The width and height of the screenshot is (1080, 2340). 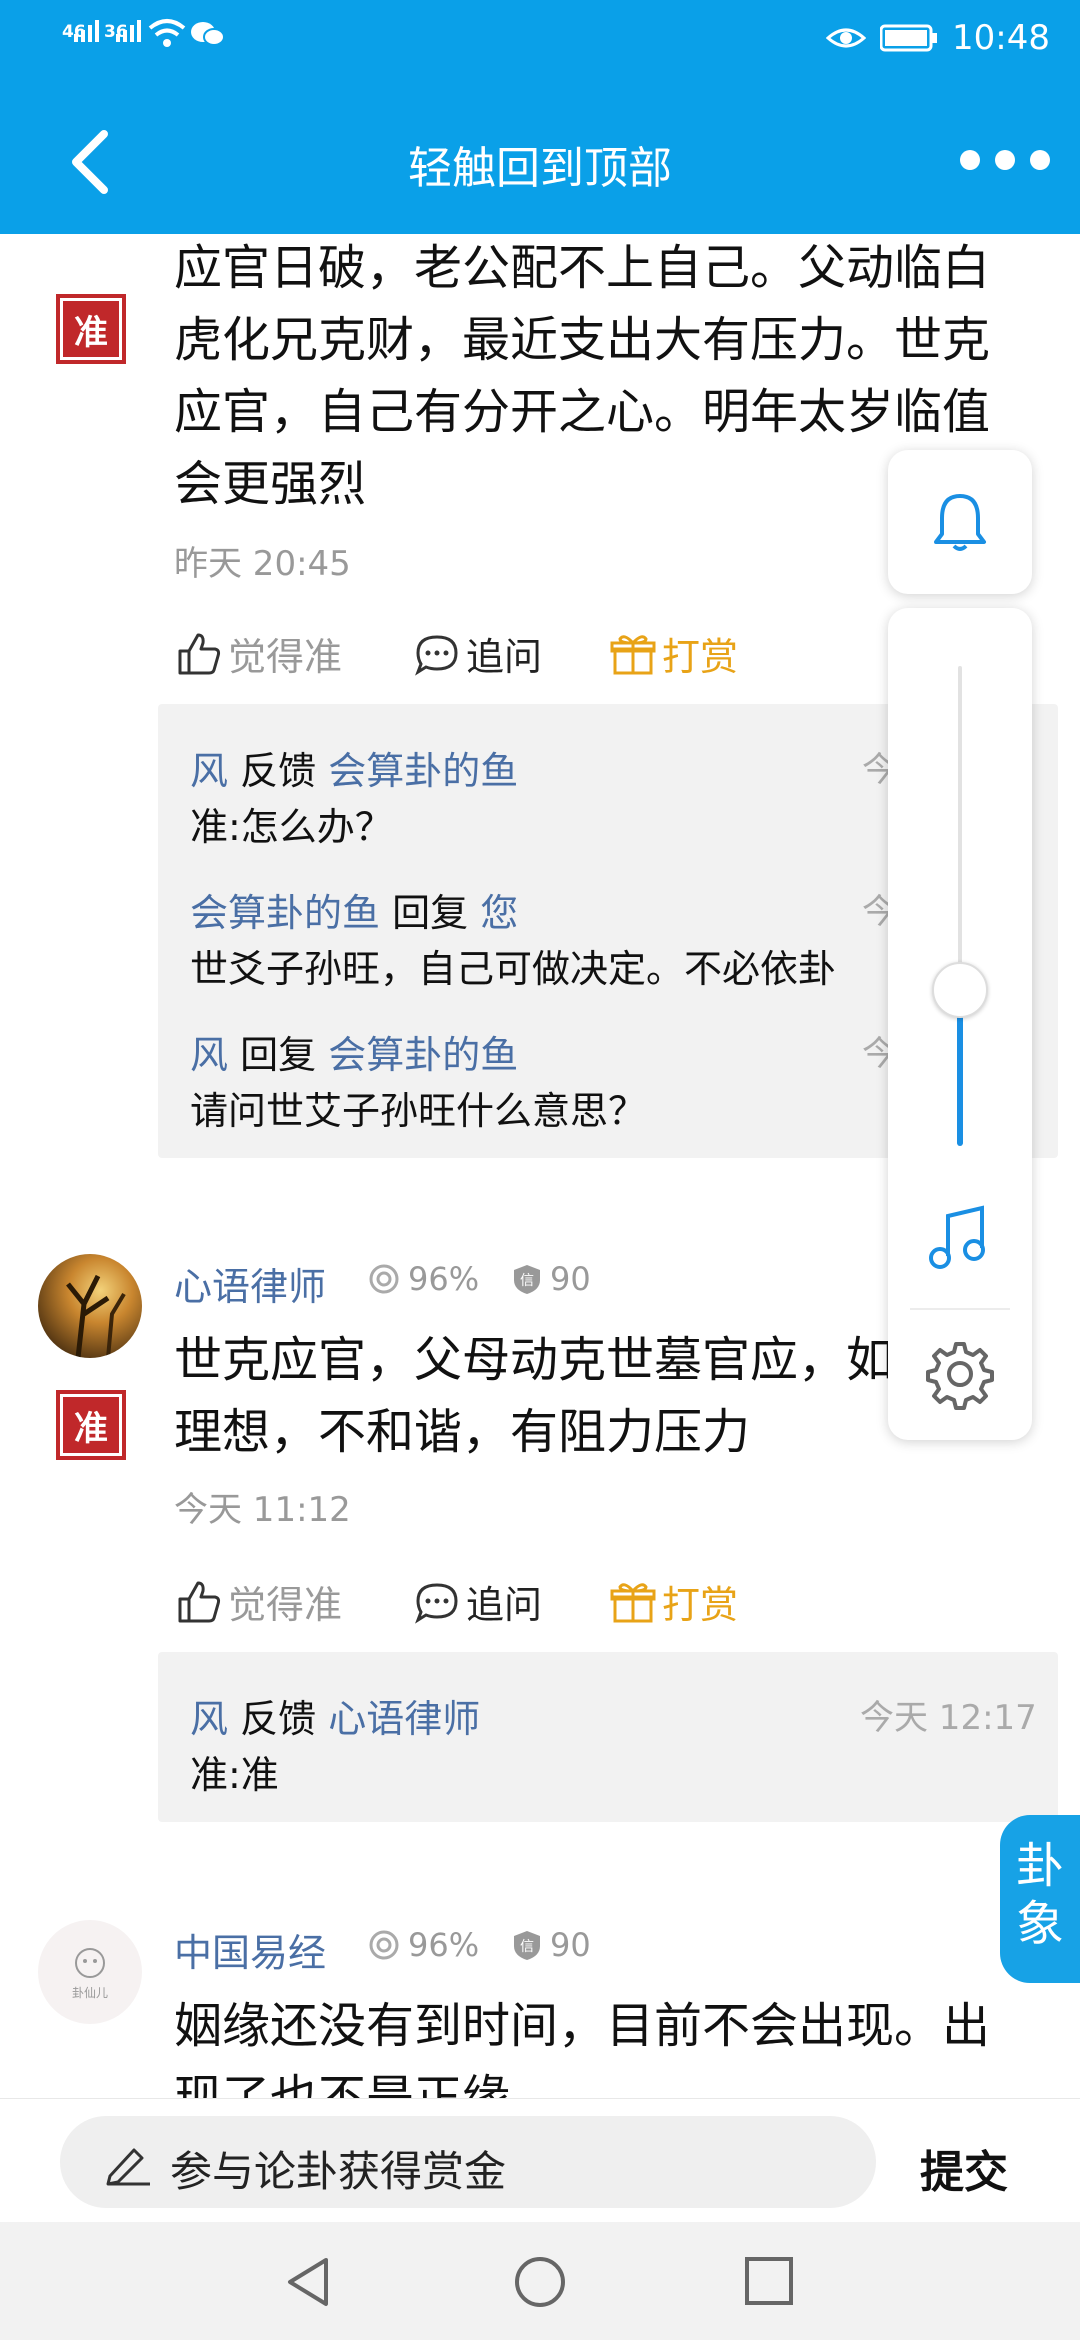 What do you see at coordinates (499, 913) in the screenshot?
I see `reply-to: 您` at bounding box center [499, 913].